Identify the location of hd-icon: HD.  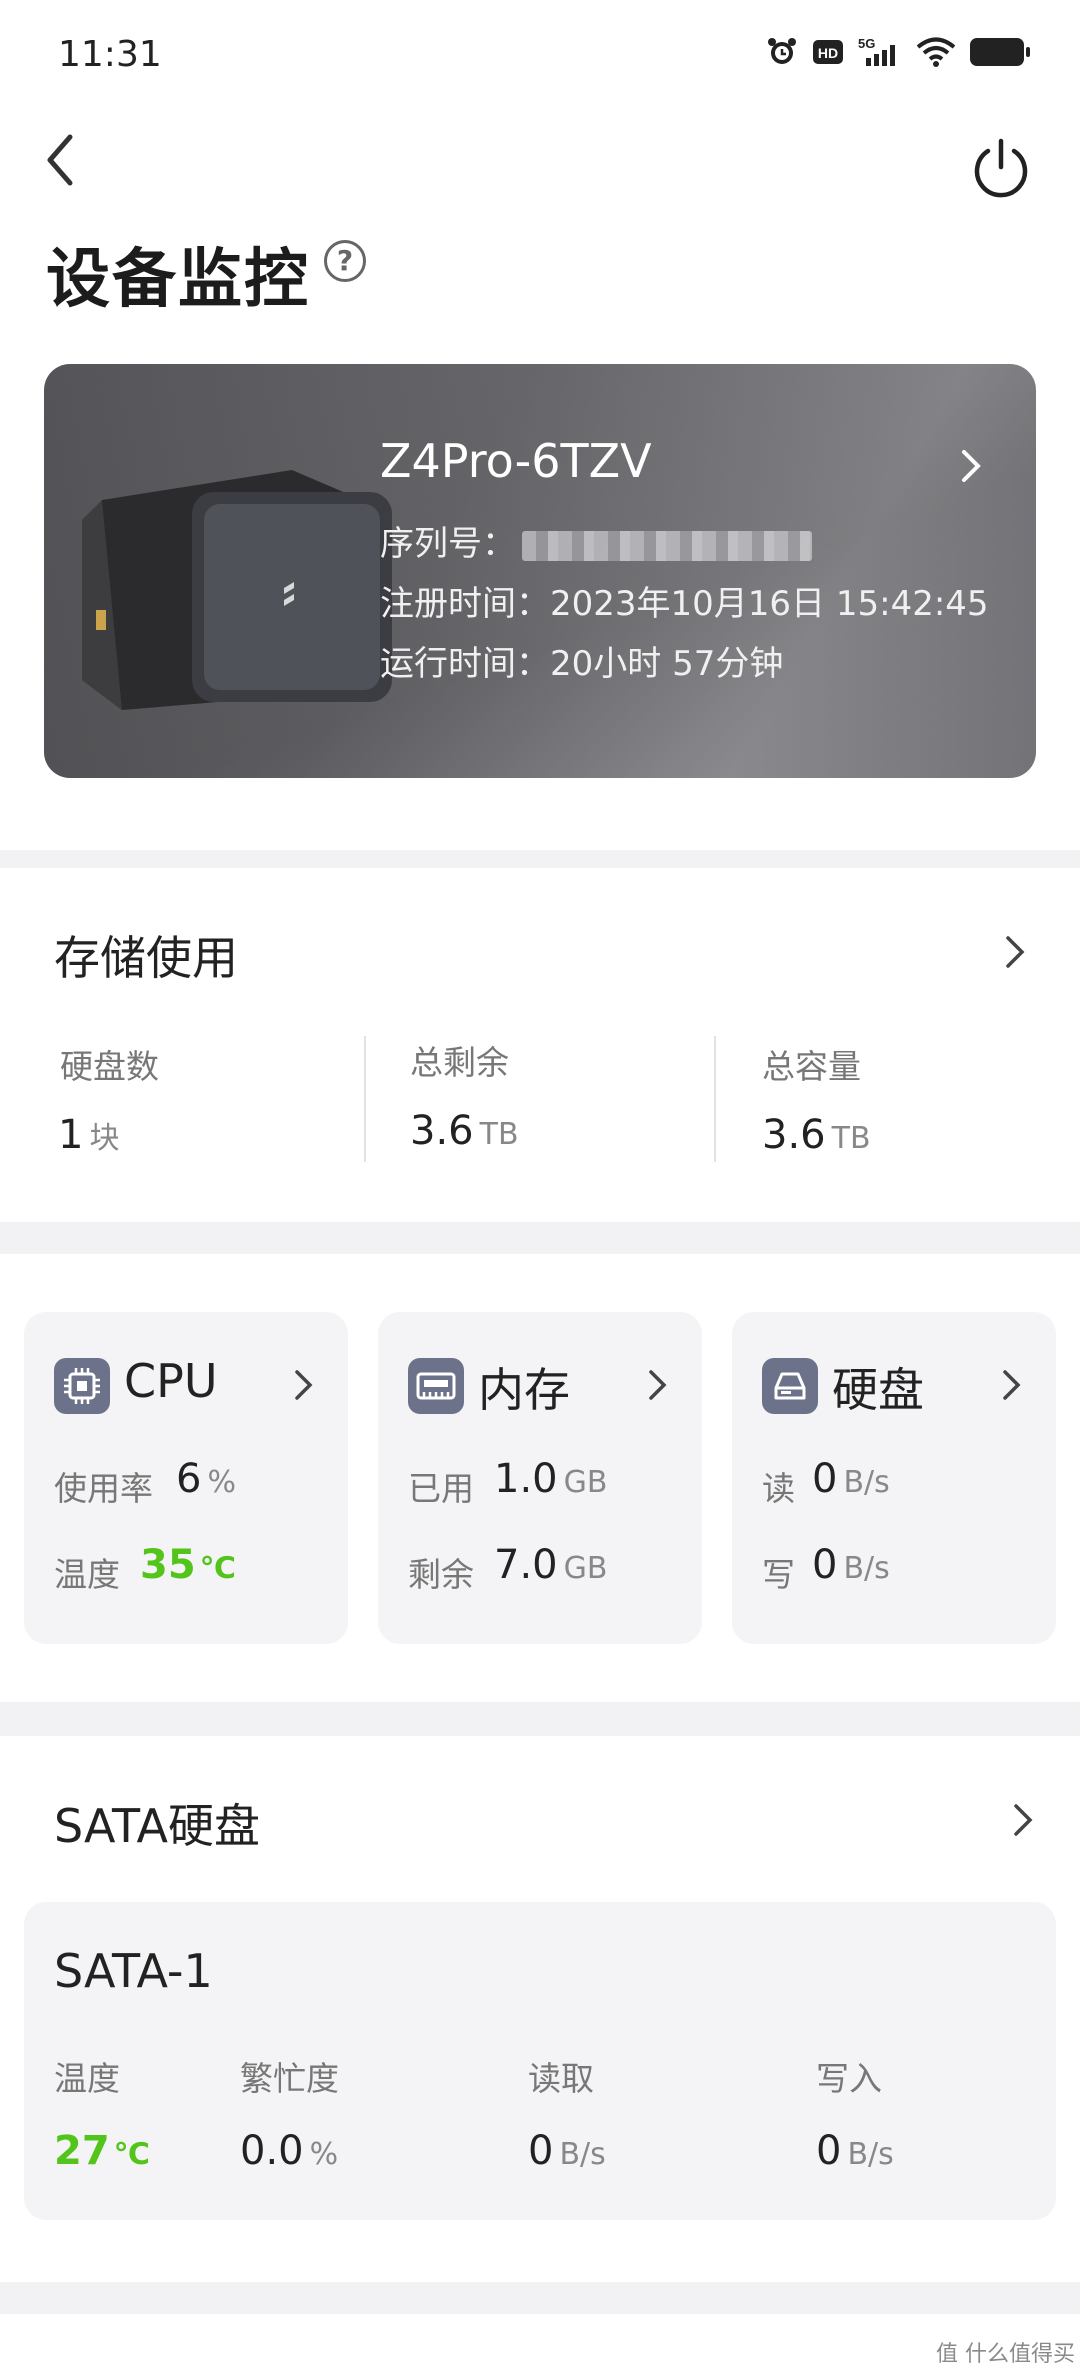
(828, 52).